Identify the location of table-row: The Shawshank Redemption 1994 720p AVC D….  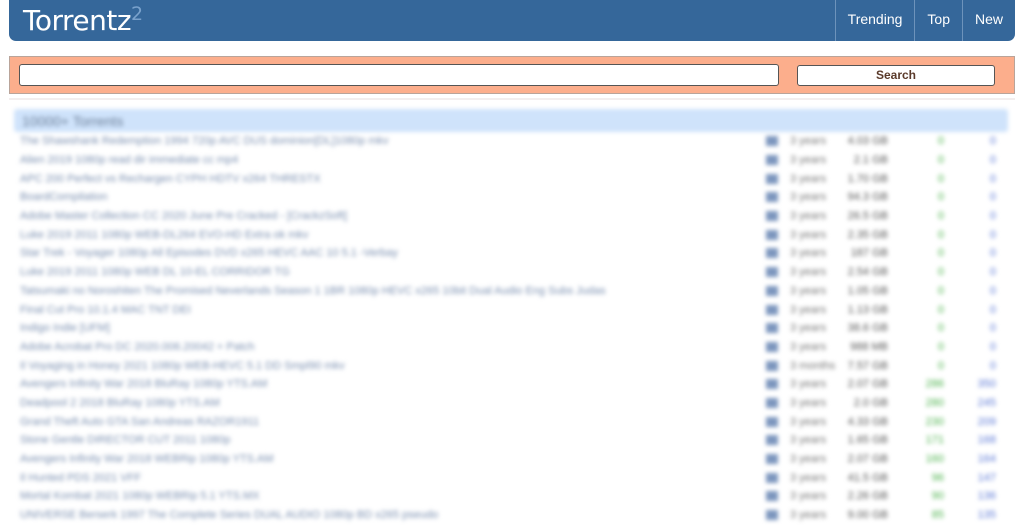
(511, 141).